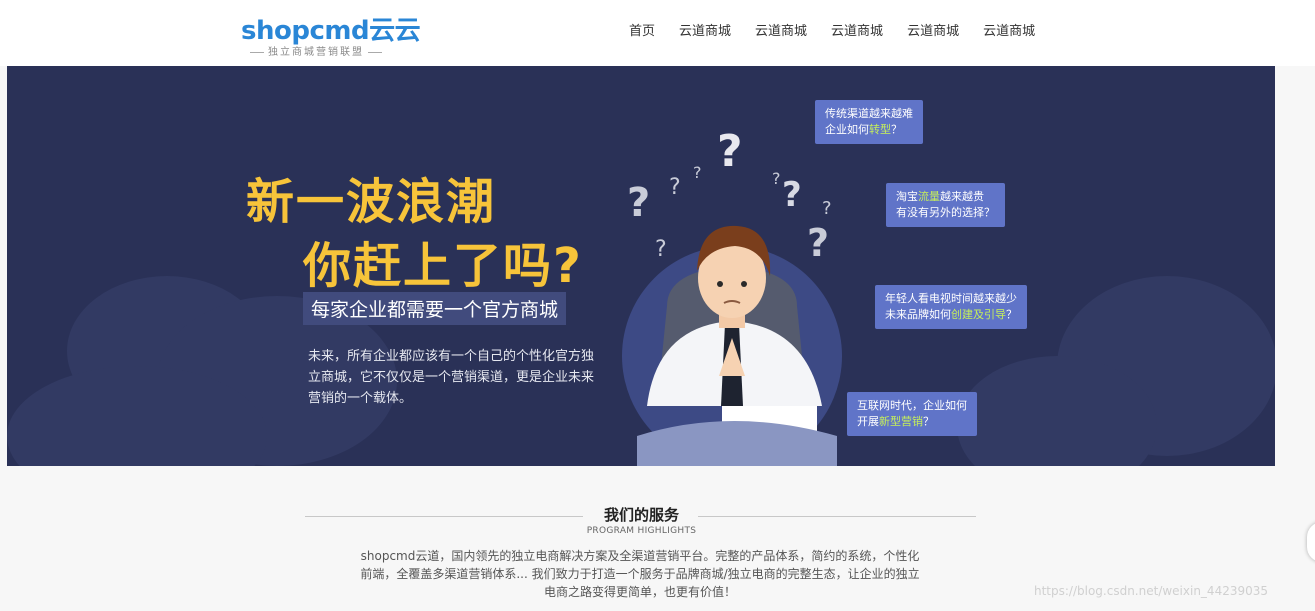  I want to click on bubble-4-line2: 开展新型营销？, so click(895, 421).